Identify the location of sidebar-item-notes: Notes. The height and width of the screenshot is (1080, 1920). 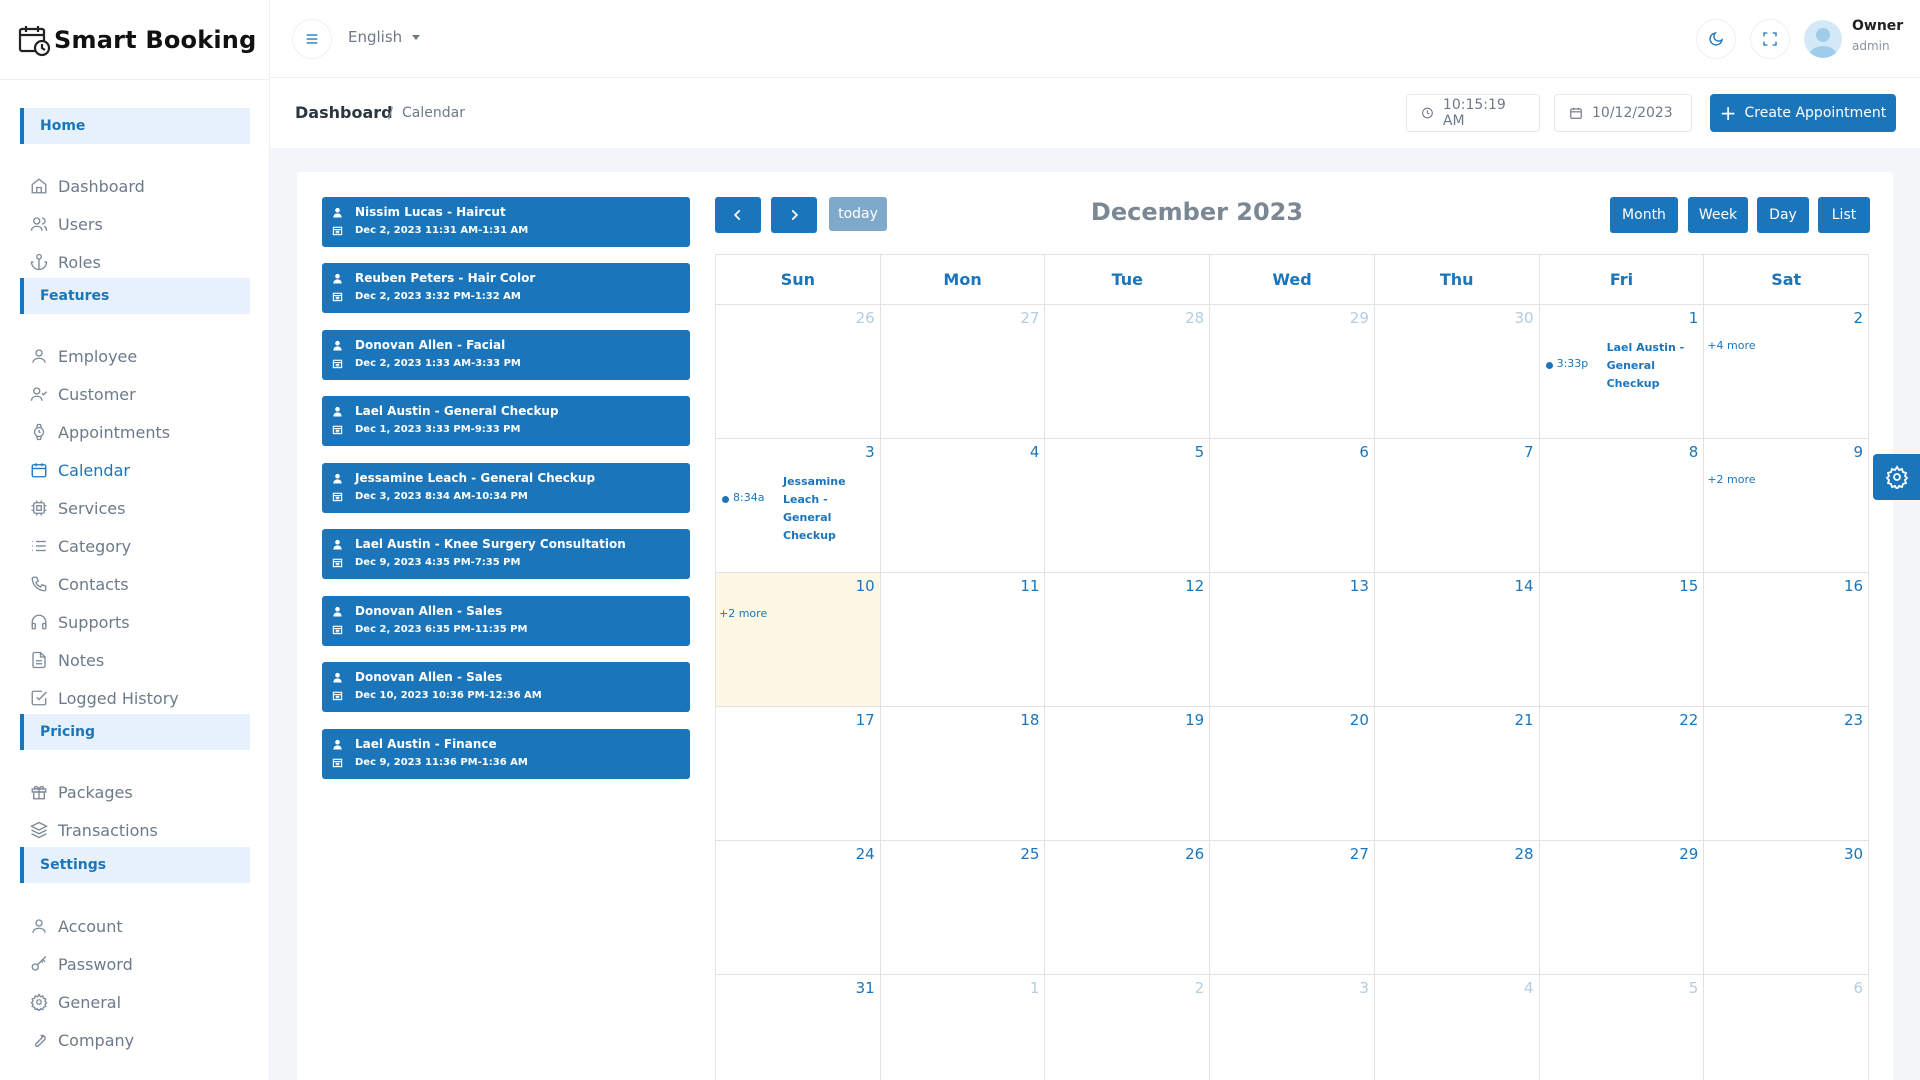
(67, 660).